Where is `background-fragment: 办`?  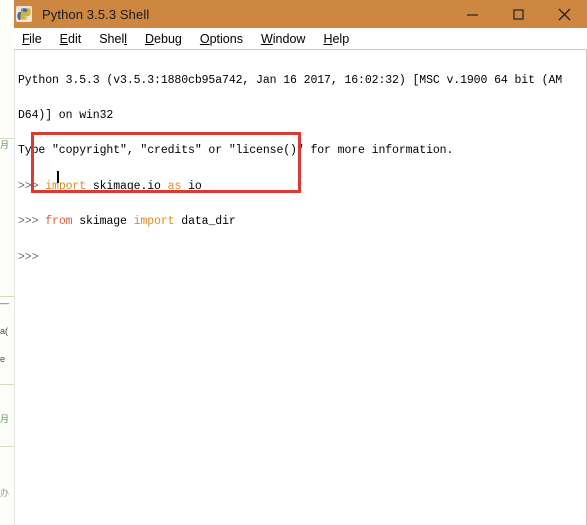 background-fragment: 办 is located at coordinates (5, 493).